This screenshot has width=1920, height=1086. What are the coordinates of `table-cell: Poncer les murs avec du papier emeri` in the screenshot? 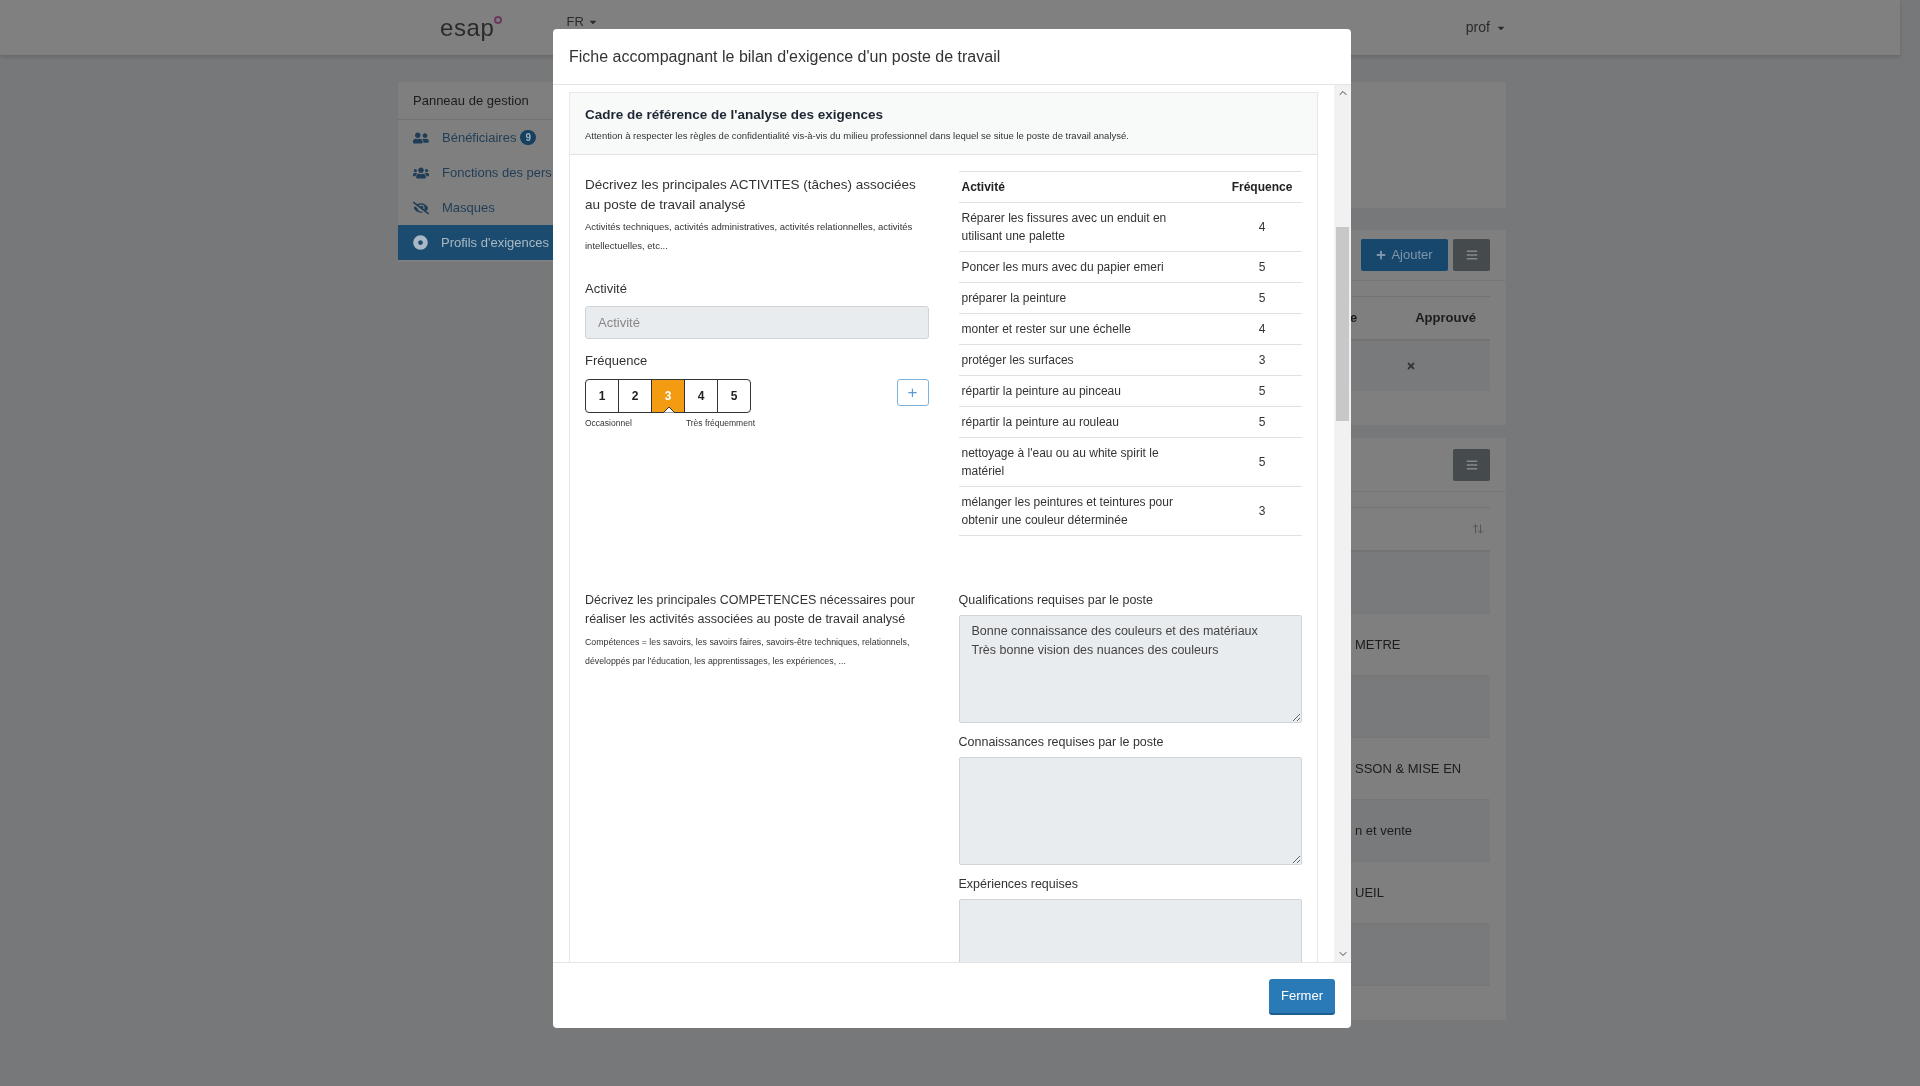 It's located at (1090, 266).